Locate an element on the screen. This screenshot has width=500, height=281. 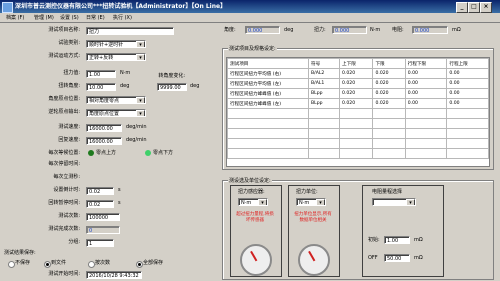
resistance-readout-unit: mΩ is located at coordinates (456, 30).